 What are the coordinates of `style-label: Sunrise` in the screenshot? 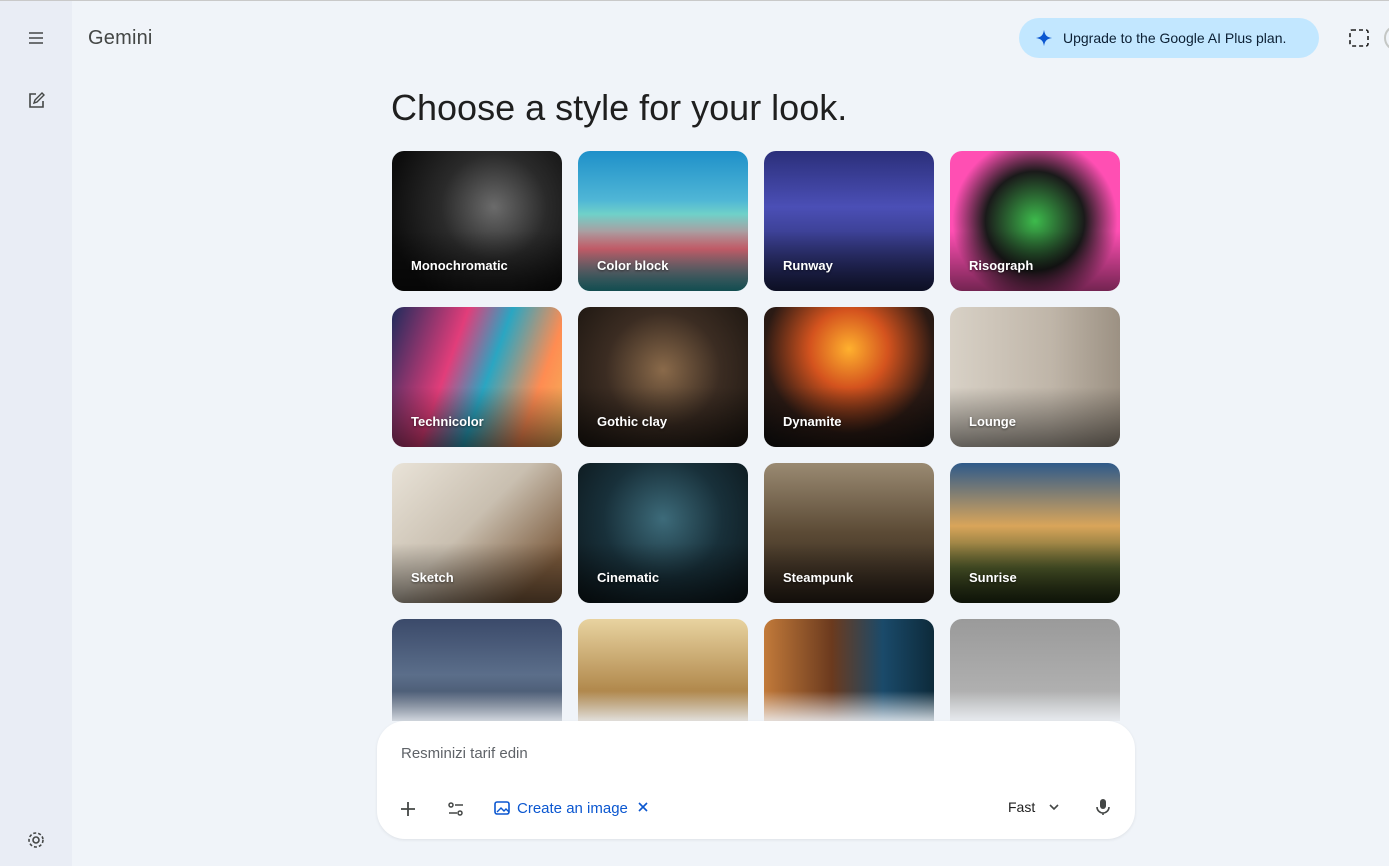 It's located at (993, 577).